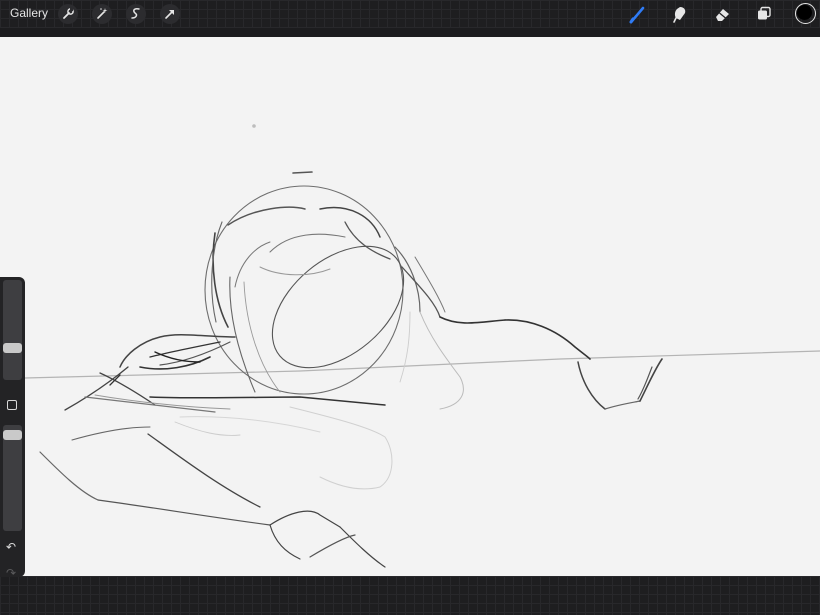 This screenshot has width=820, height=615. Describe the element at coordinates (12, 348) in the screenshot. I see `brush-size-thumb` at that location.